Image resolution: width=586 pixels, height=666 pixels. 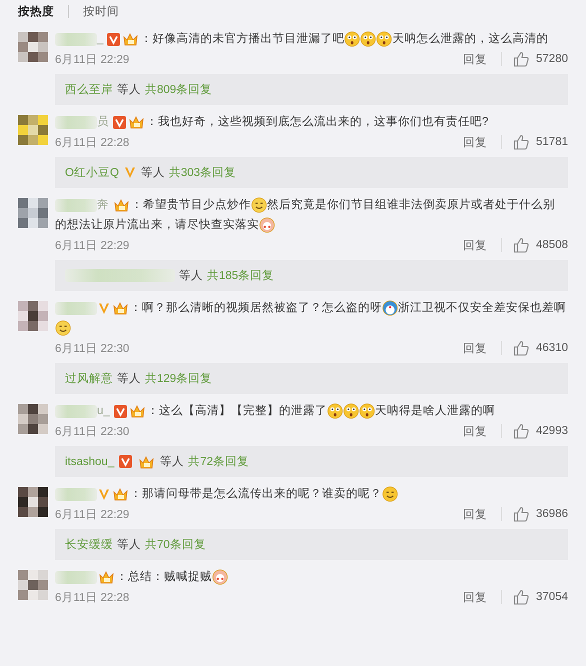 What do you see at coordinates (552, 597) in the screenshot?
I see `like-count: 37054` at bounding box center [552, 597].